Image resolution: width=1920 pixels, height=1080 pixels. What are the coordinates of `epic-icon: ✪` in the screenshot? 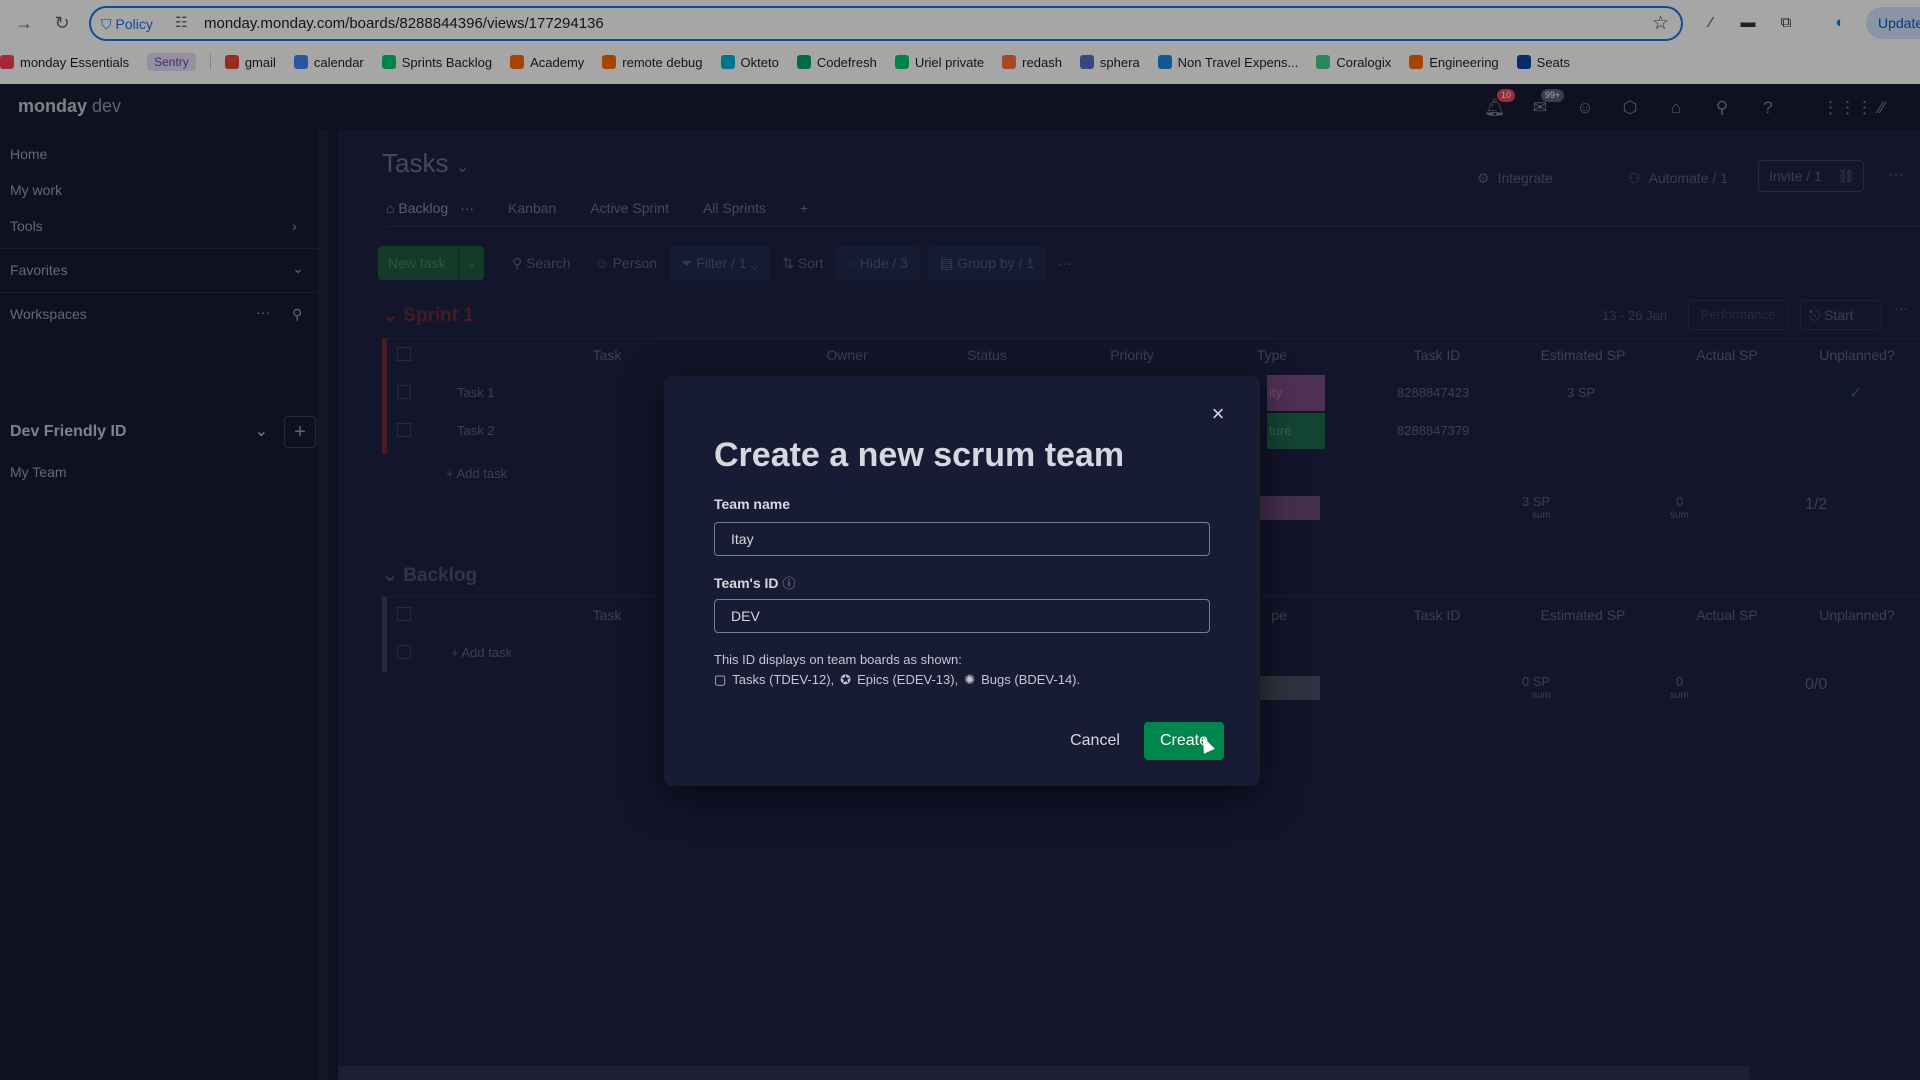 It's located at (846, 679).